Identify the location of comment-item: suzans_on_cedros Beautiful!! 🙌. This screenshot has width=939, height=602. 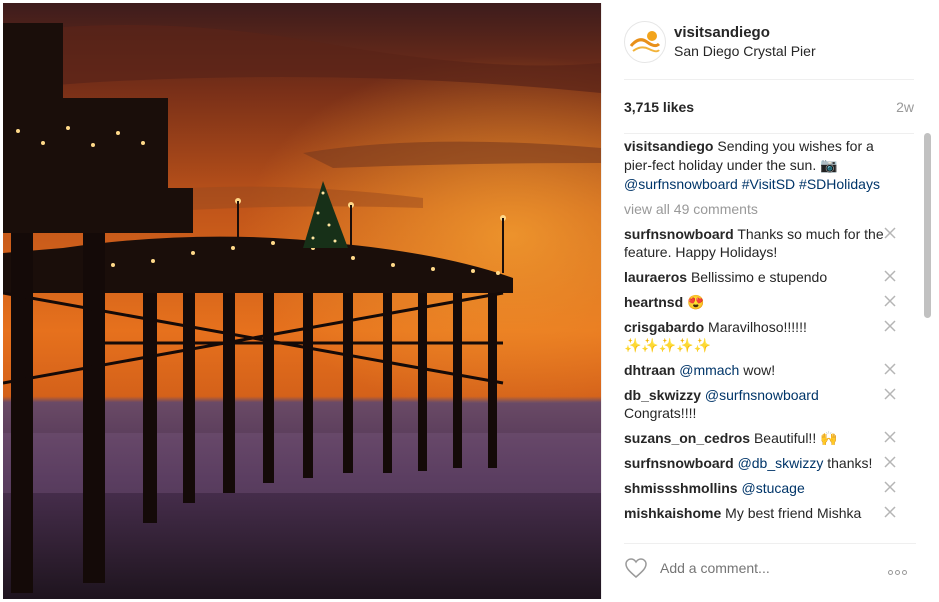
(760, 438).